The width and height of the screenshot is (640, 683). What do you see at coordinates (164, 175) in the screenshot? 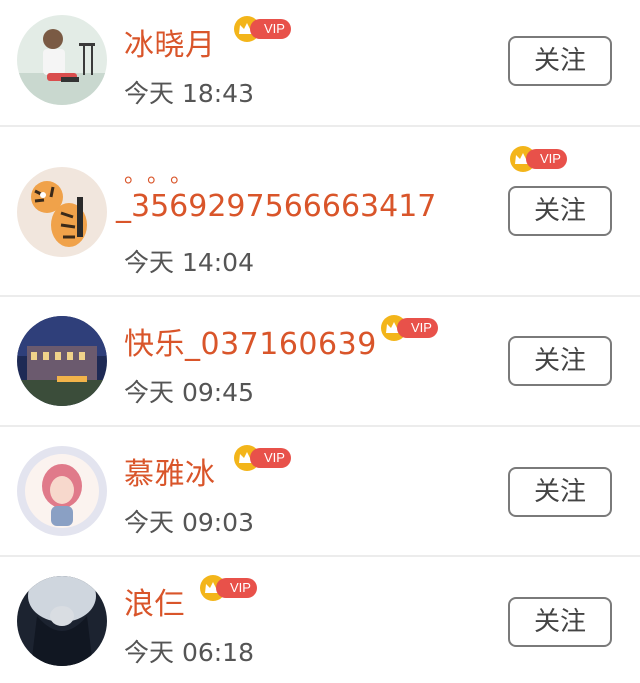
I see `user-name-prefix: 。。。` at bounding box center [164, 175].